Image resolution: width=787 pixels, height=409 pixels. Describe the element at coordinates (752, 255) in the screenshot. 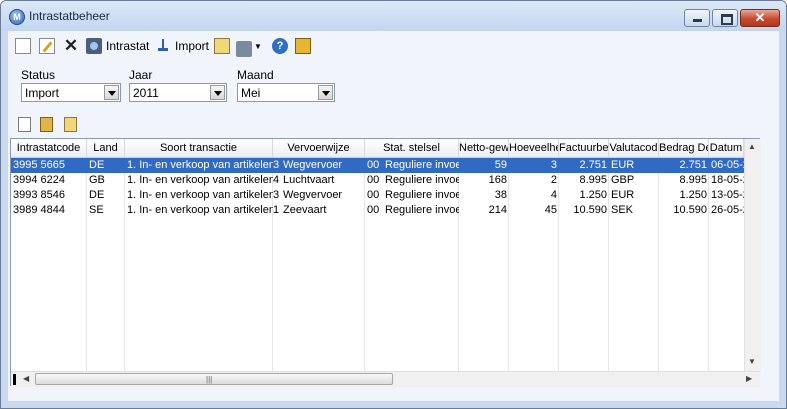

I see `vertical-scrollbar: ▲ ▼` at that location.